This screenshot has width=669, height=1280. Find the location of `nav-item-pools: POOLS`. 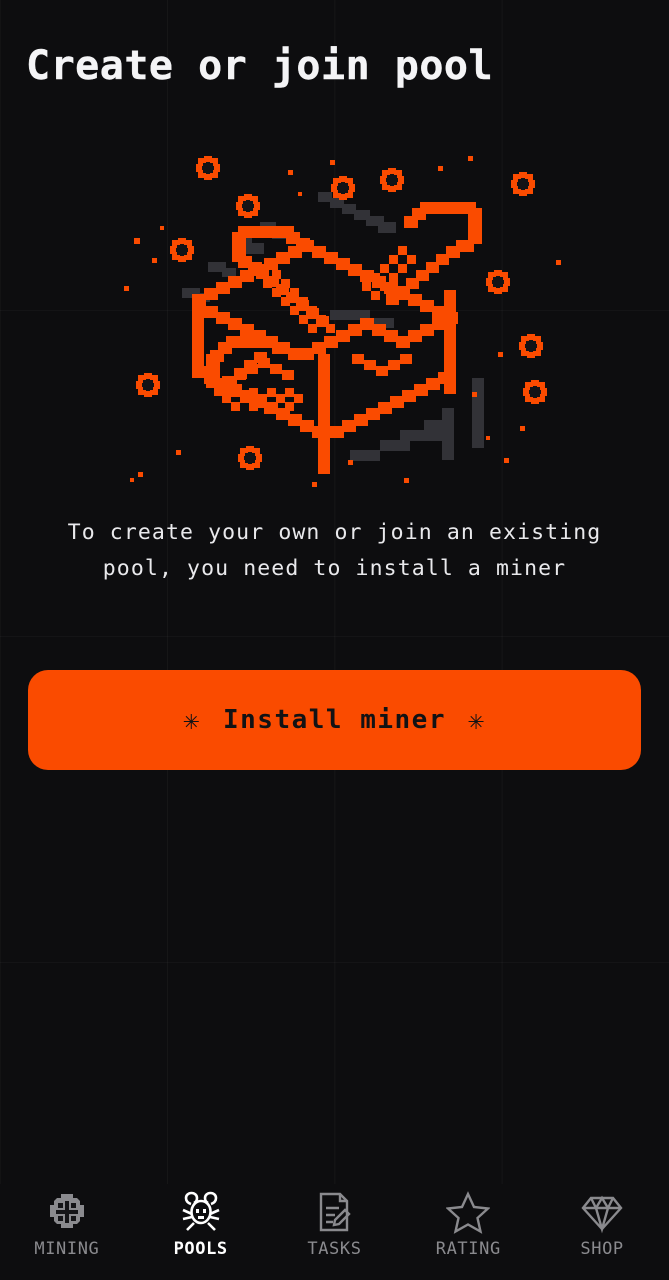

nav-item-pools: POOLS is located at coordinates (201, 1224).